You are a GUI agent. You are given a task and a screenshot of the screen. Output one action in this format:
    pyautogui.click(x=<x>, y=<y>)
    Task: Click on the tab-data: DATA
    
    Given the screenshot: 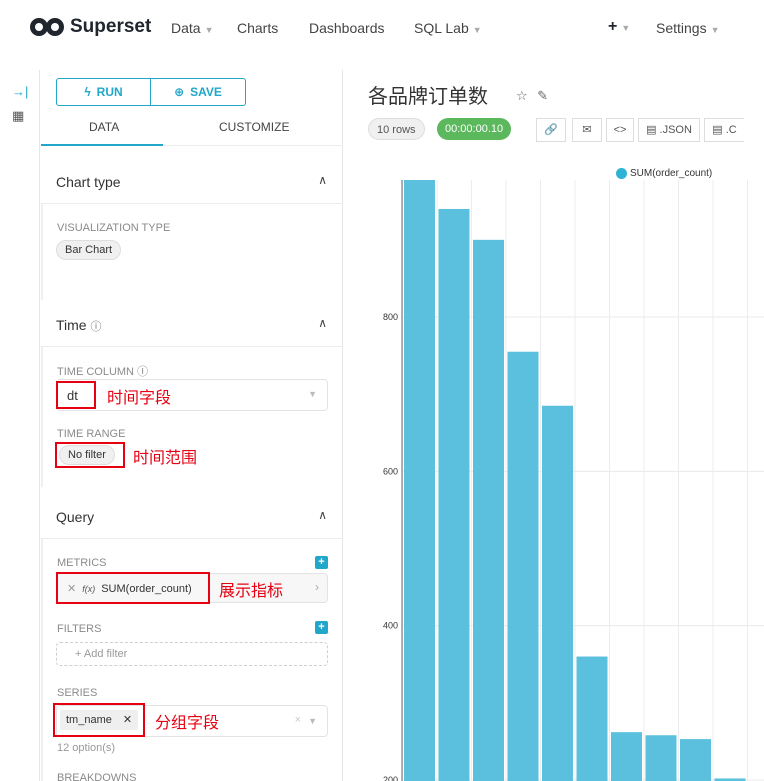 What is the action you would take?
    pyautogui.click(x=104, y=127)
    